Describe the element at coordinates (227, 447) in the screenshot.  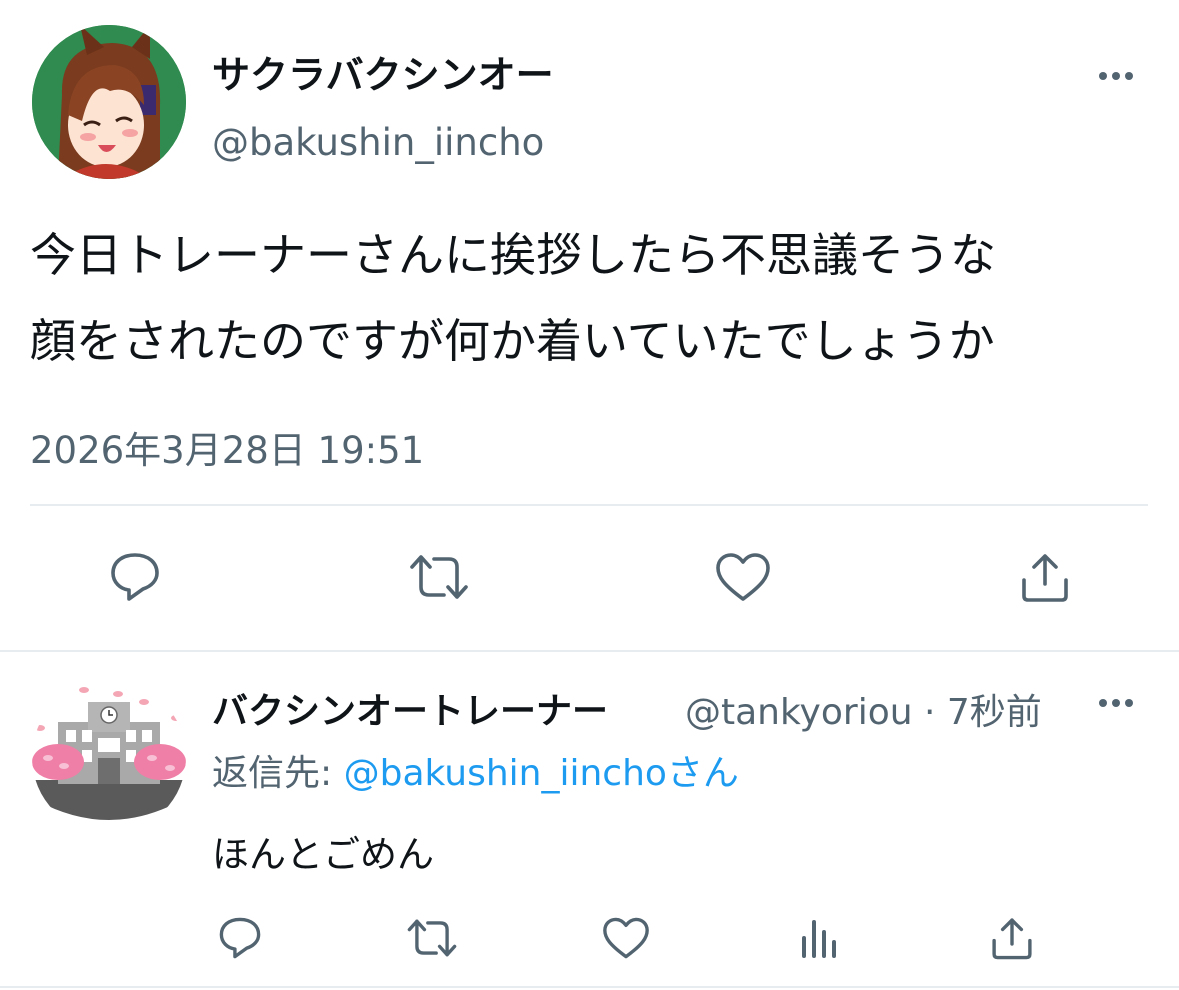
I see `main-tweet-timestamp: 2026年3月28日 19:51` at that location.